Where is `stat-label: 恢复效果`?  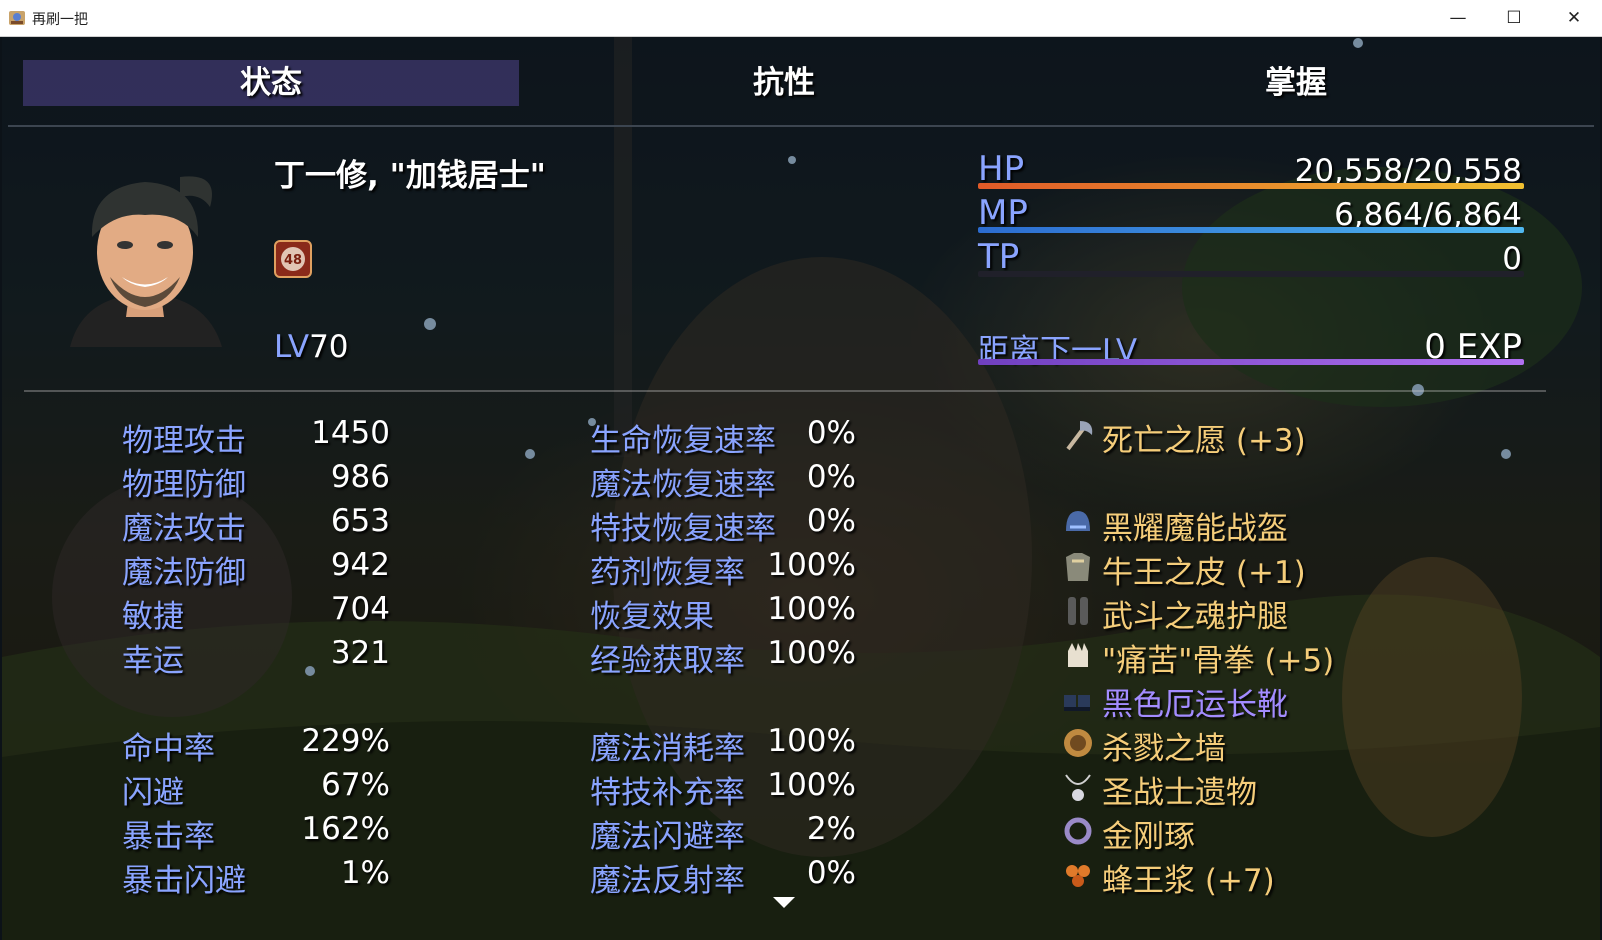 stat-label: 恢复效果 is located at coordinates (652, 617).